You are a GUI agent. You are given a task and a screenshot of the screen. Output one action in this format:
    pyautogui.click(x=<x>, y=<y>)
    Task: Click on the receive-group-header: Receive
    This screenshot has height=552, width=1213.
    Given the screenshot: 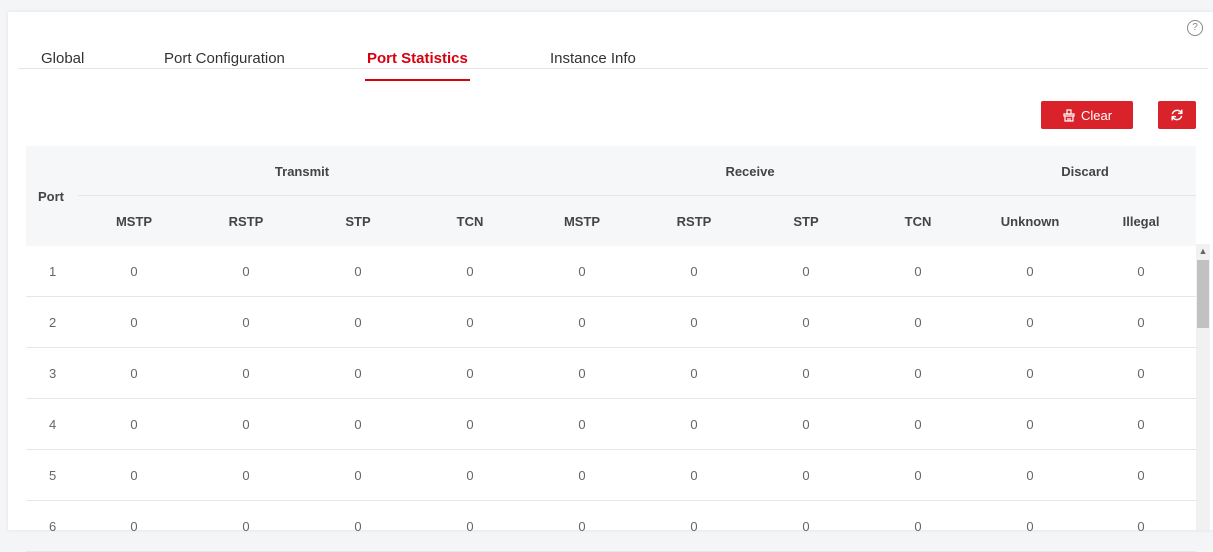 What is the action you would take?
    pyautogui.click(x=750, y=171)
    